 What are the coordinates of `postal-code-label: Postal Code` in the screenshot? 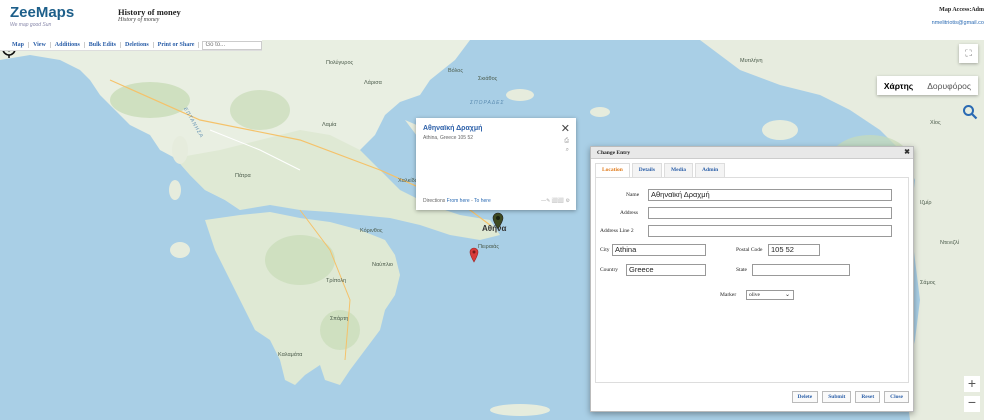 It's located at (749, 250).